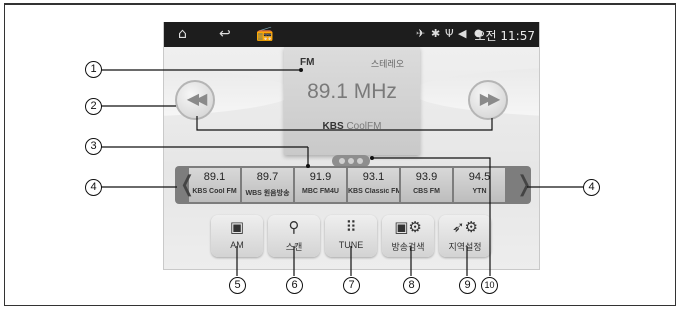  Describe the element at coordinates (237, 285) in the screenshot. I see `callout-5: 5` at that location.